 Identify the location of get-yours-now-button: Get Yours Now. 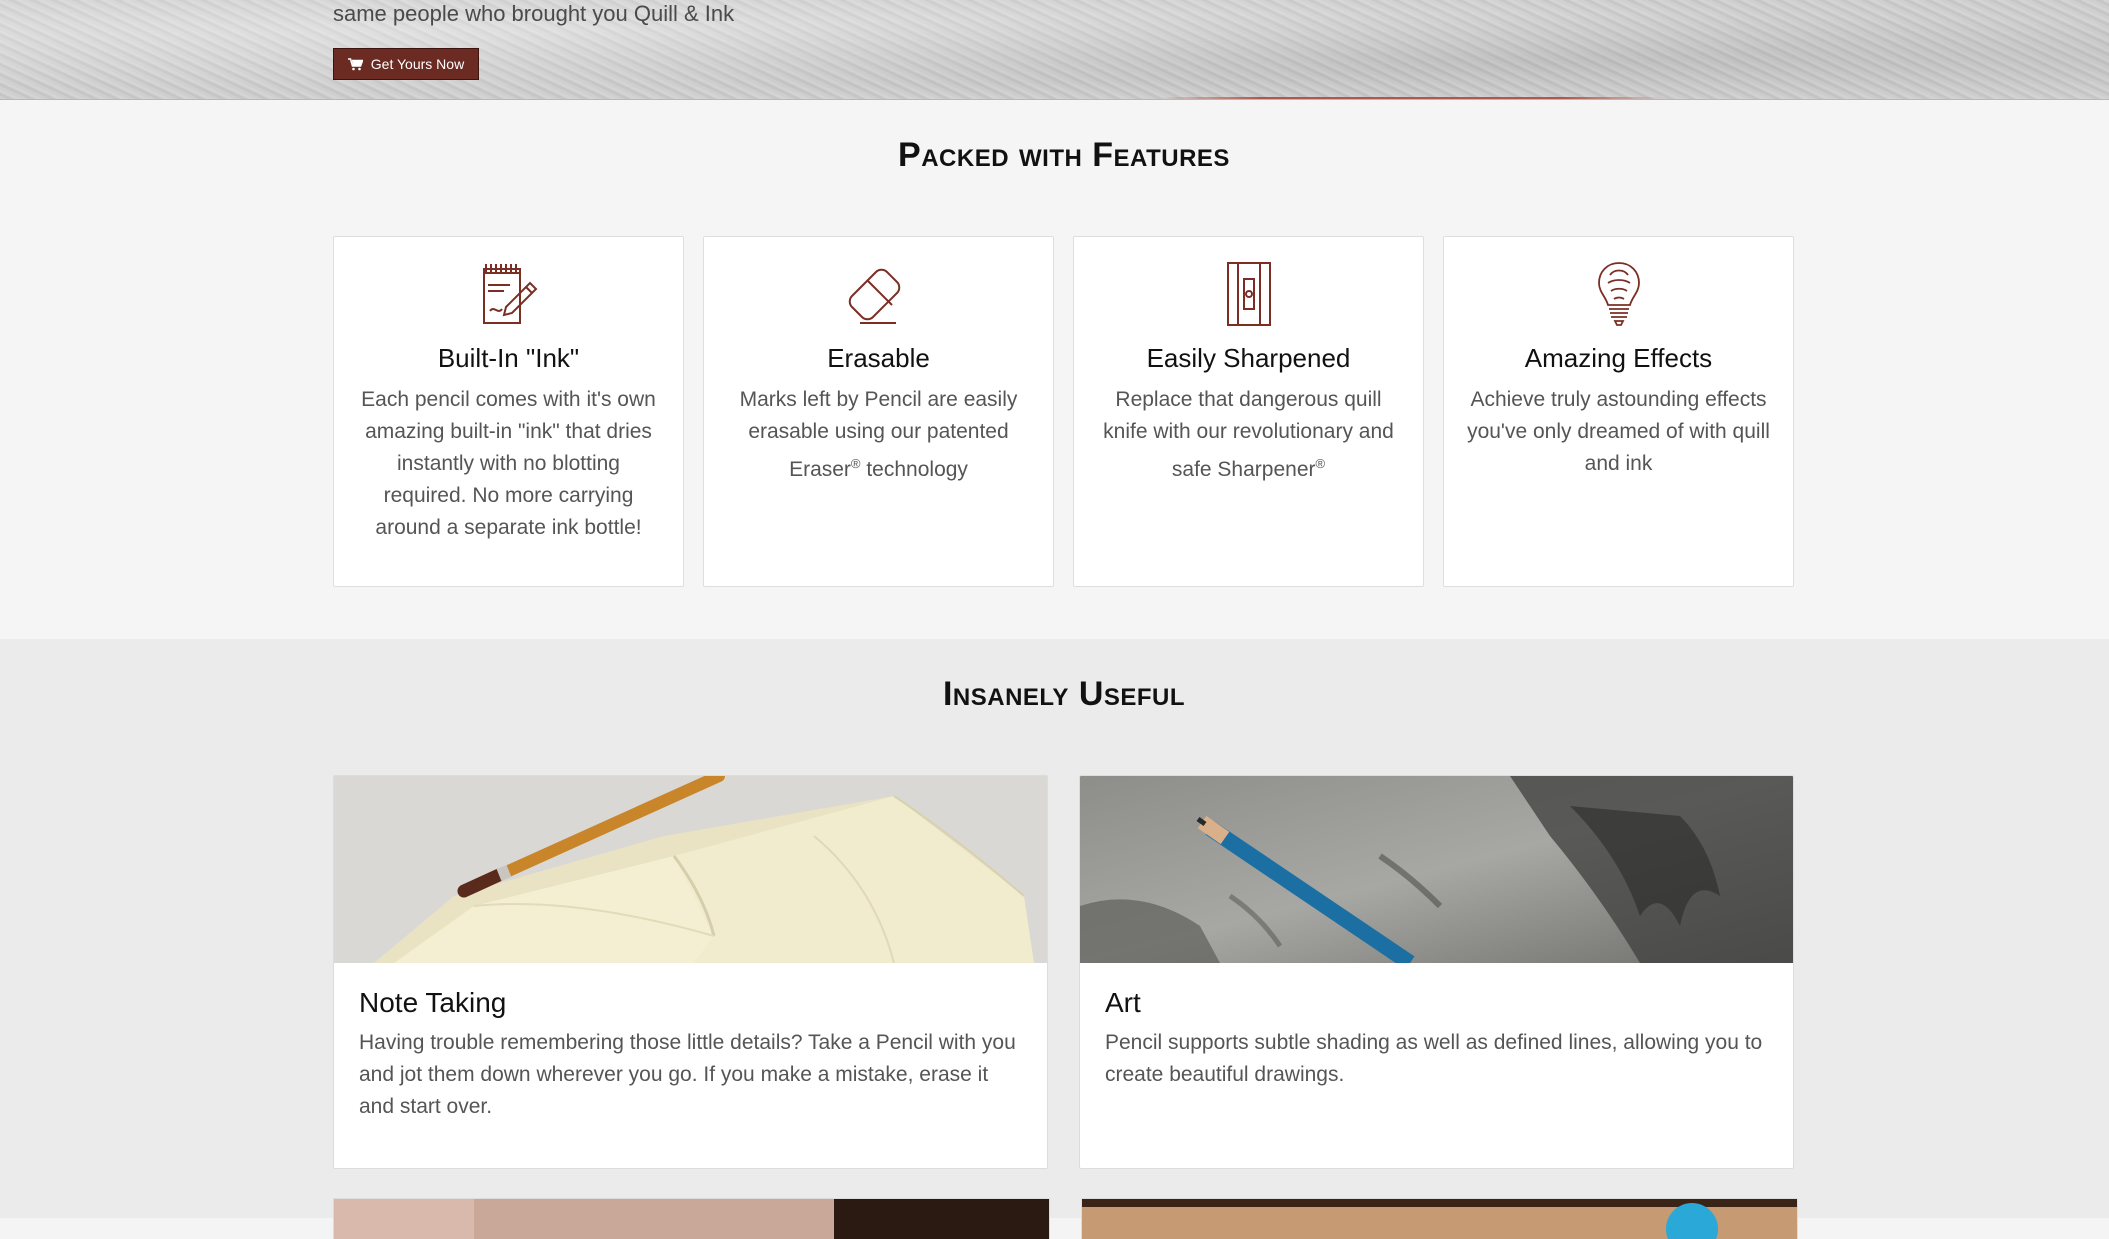
(406, 64).